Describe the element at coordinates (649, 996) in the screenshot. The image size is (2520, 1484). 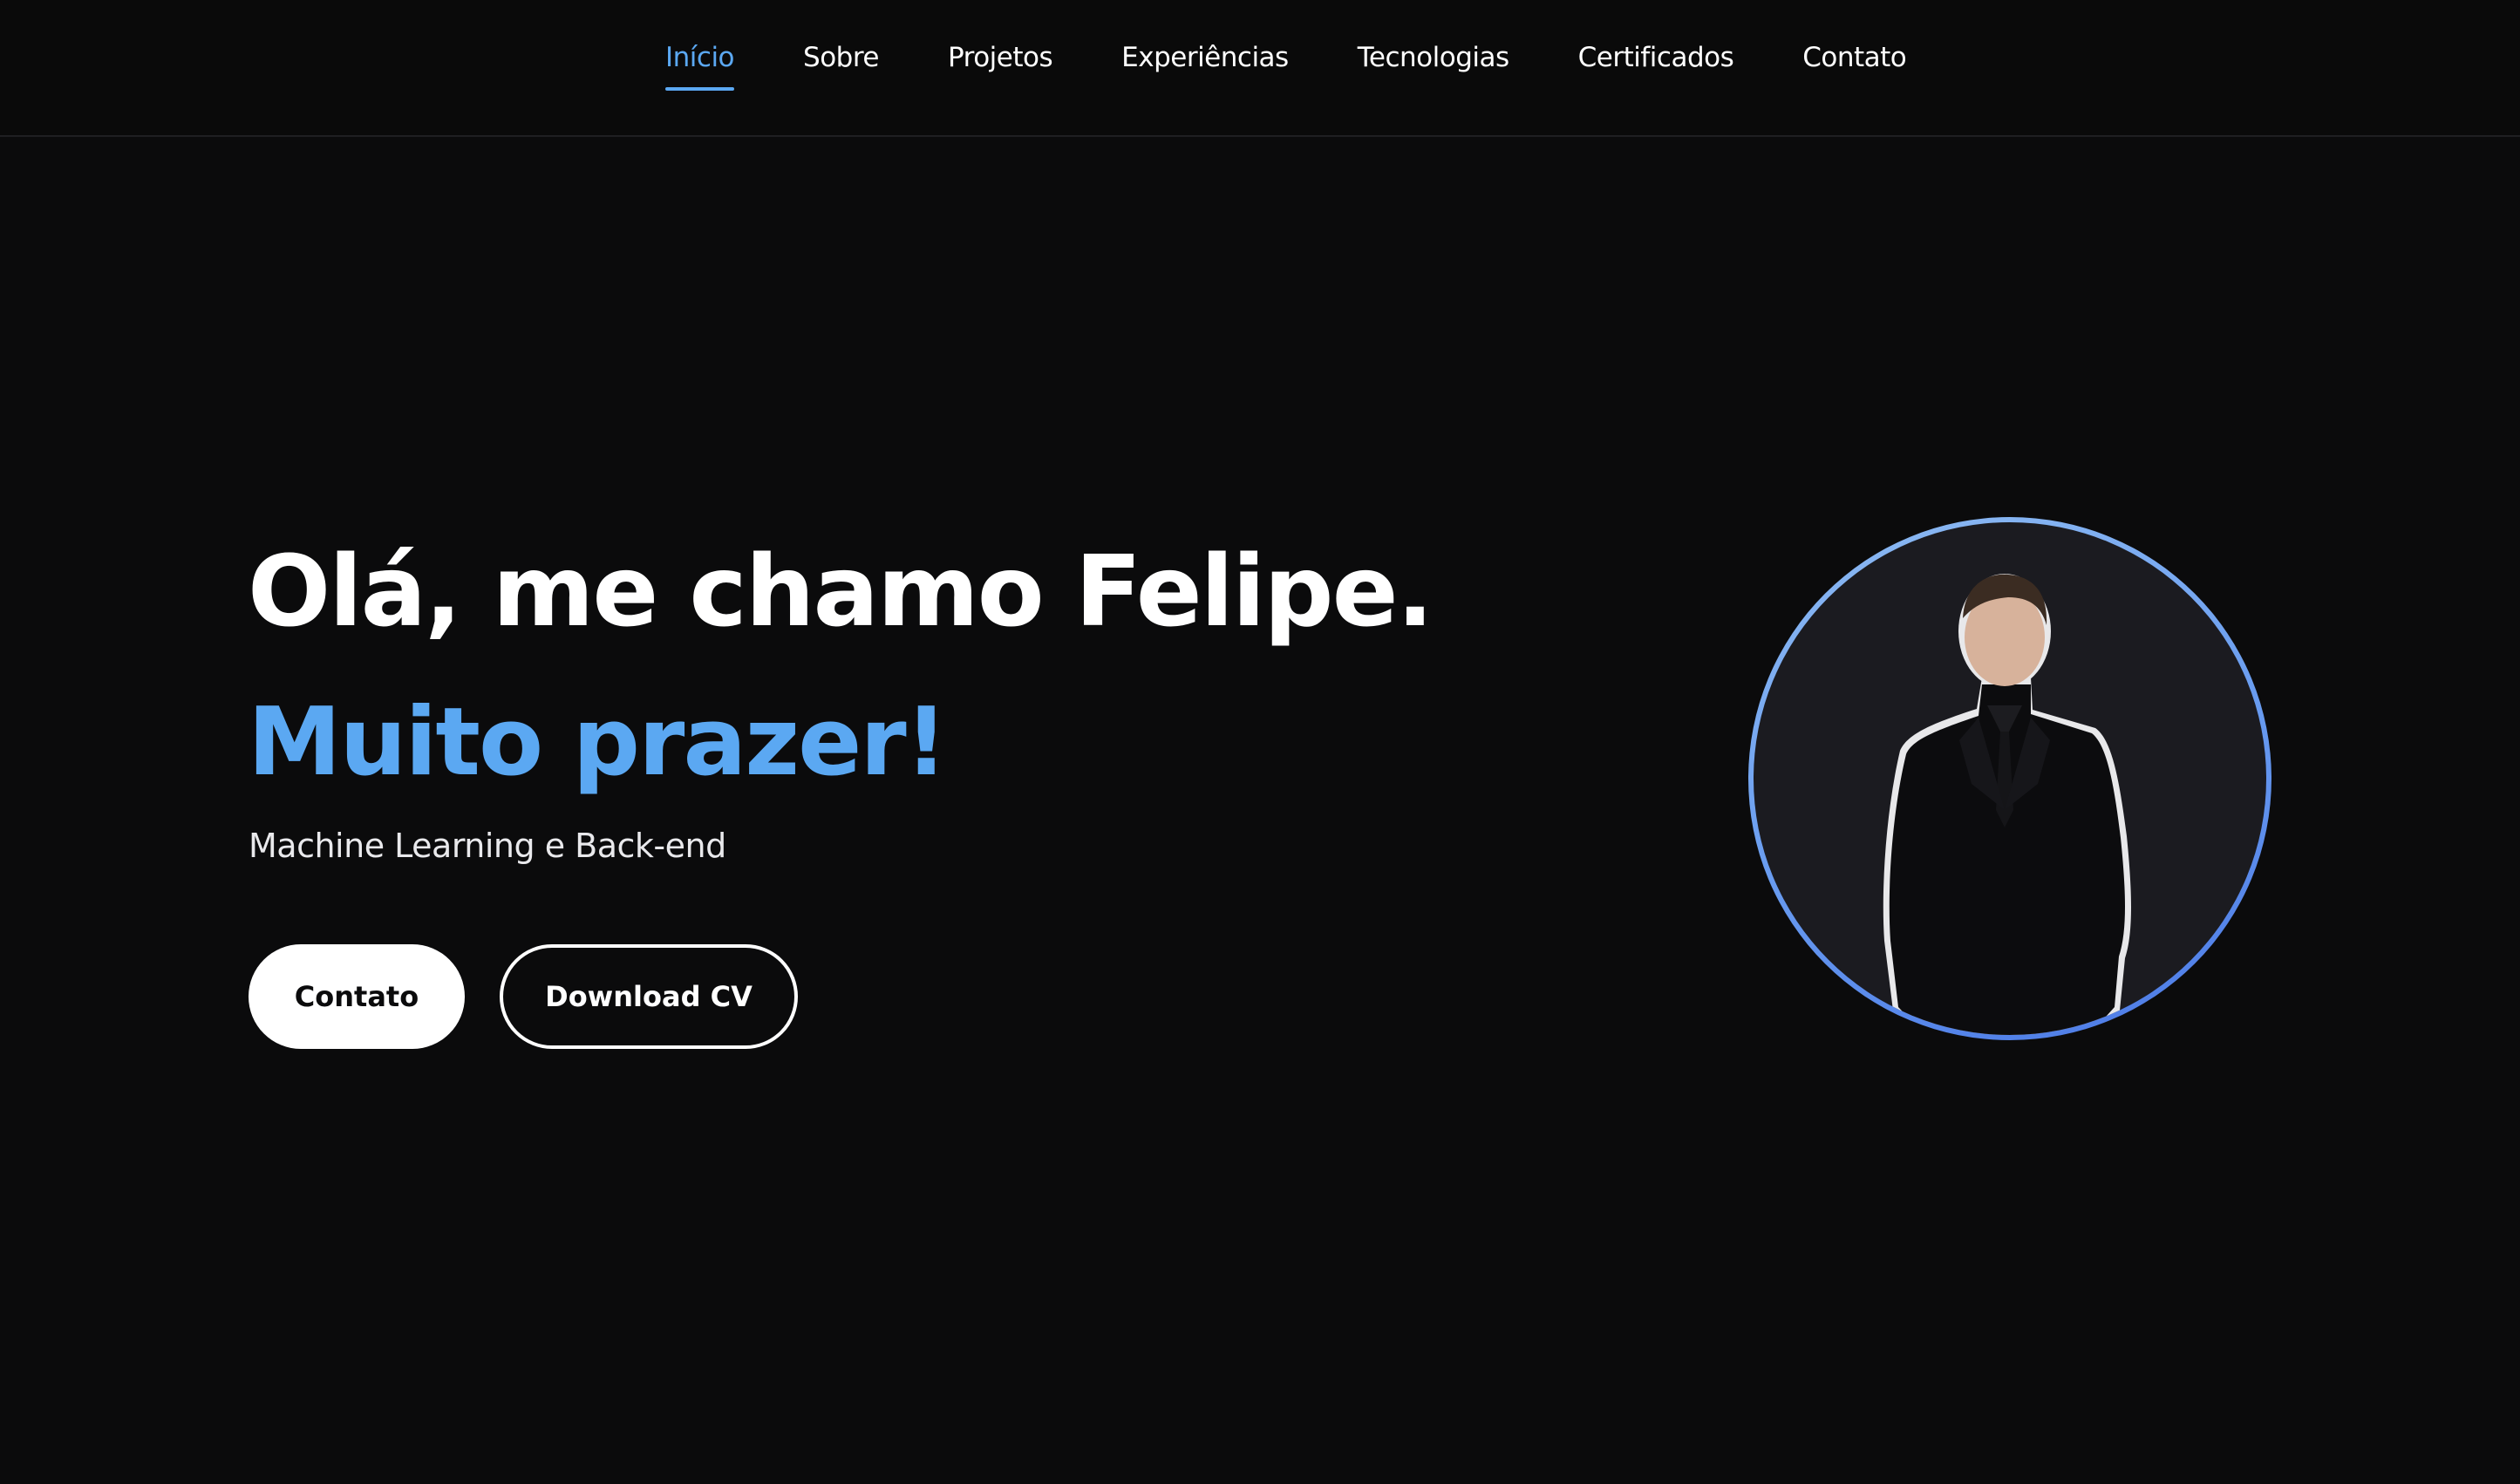
I see `download-cv-button: Download CV` at that location.